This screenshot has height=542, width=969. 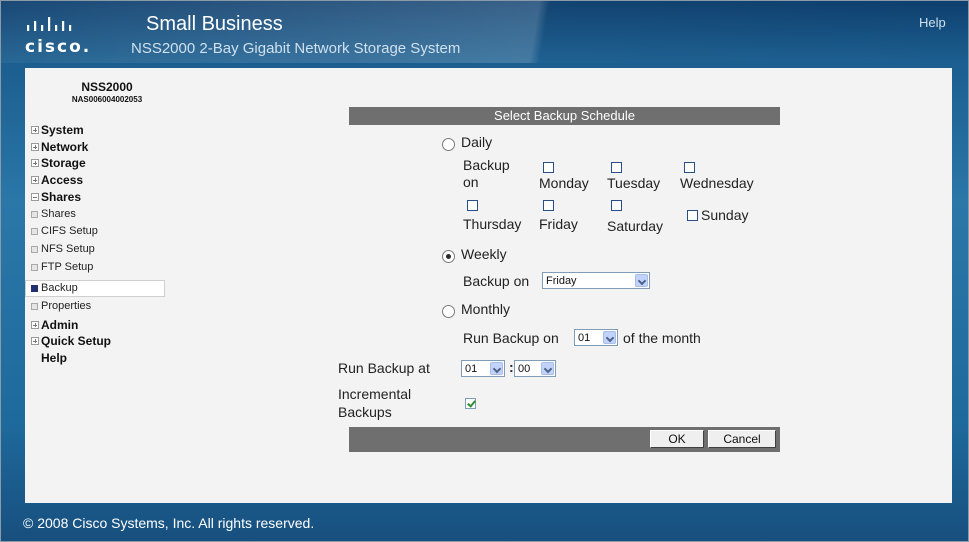 I want to click on sidebar-item-admin: Admin, so click(x=107, y=325).